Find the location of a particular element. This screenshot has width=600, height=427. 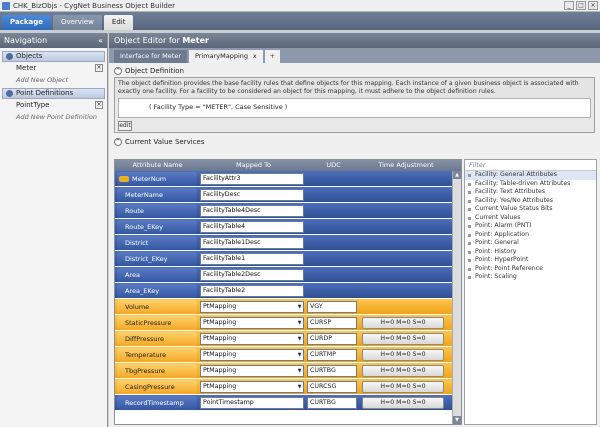

attribute-name-cell: StaticPressure is located at coordinates (157, 322).